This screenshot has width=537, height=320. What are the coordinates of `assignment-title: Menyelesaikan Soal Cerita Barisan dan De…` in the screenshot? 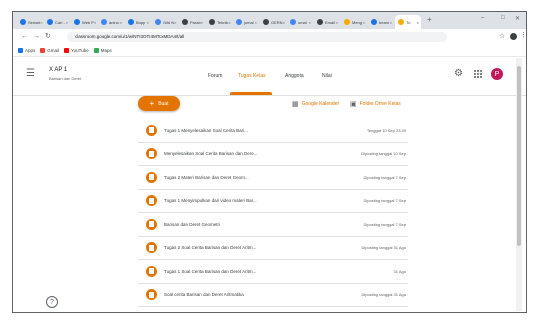 It's located at (211, 154).